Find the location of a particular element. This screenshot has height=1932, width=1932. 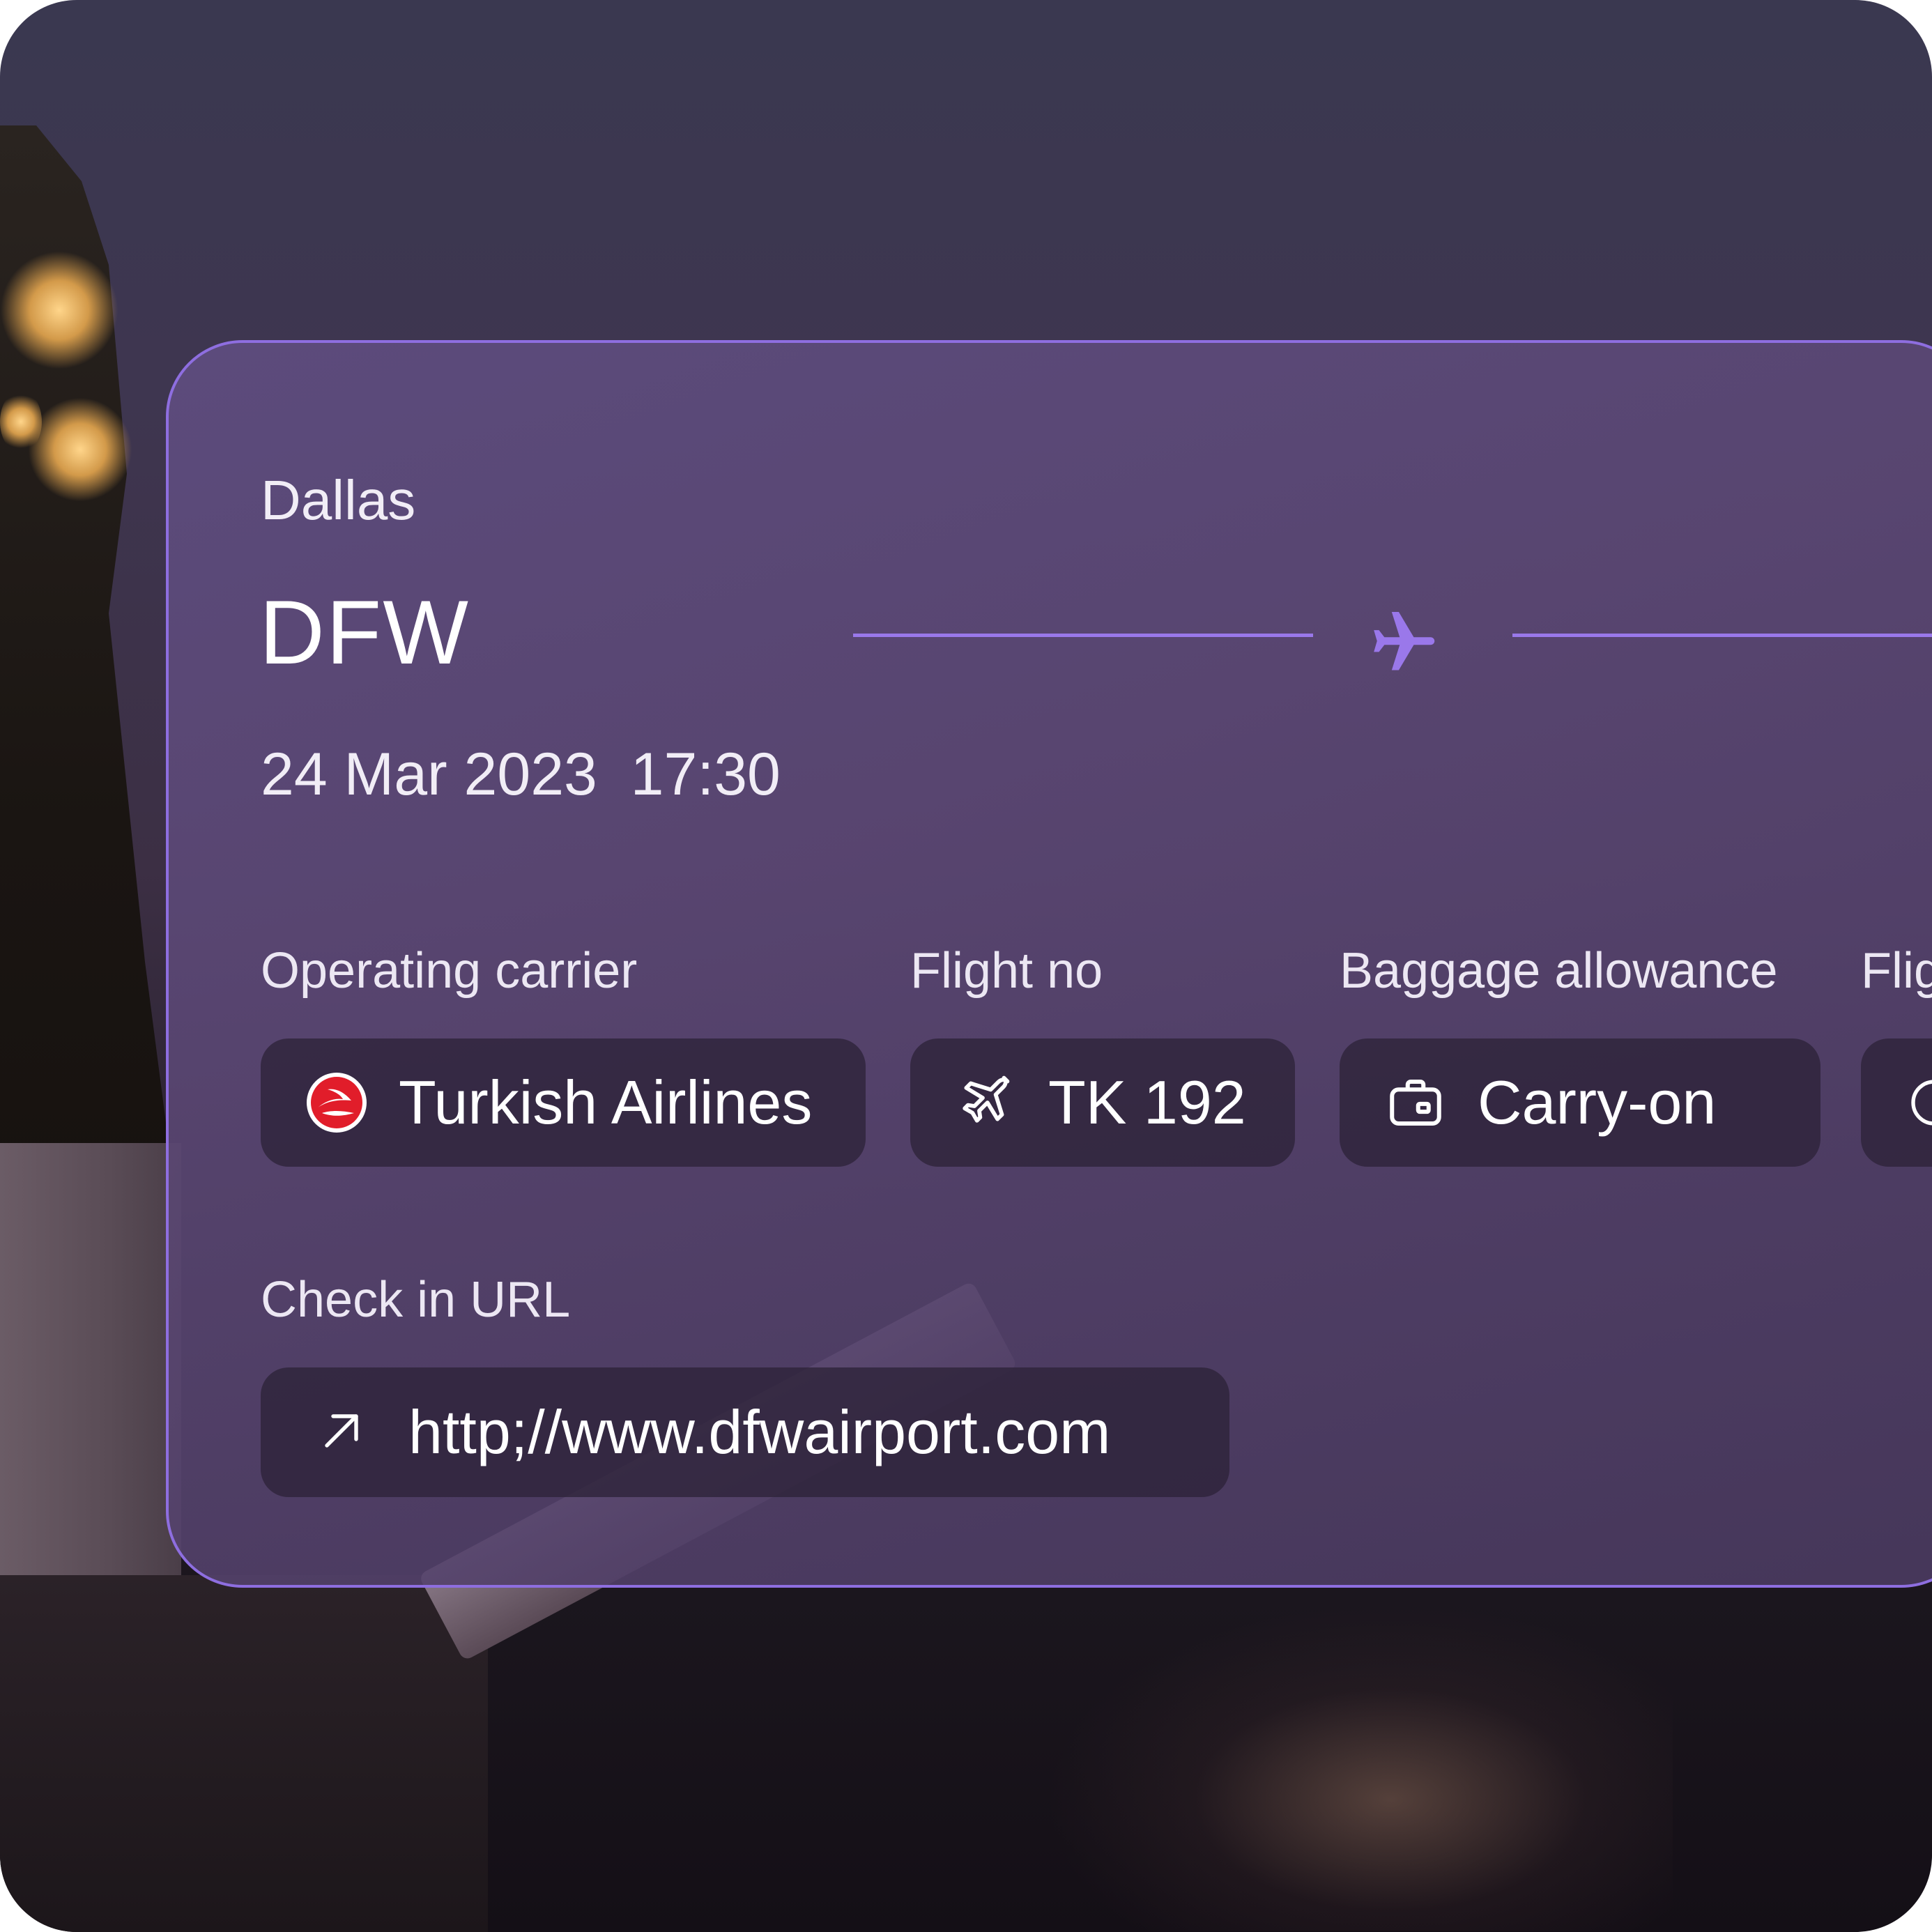

flight-status-pill is located at coordinates (1896, 1102).